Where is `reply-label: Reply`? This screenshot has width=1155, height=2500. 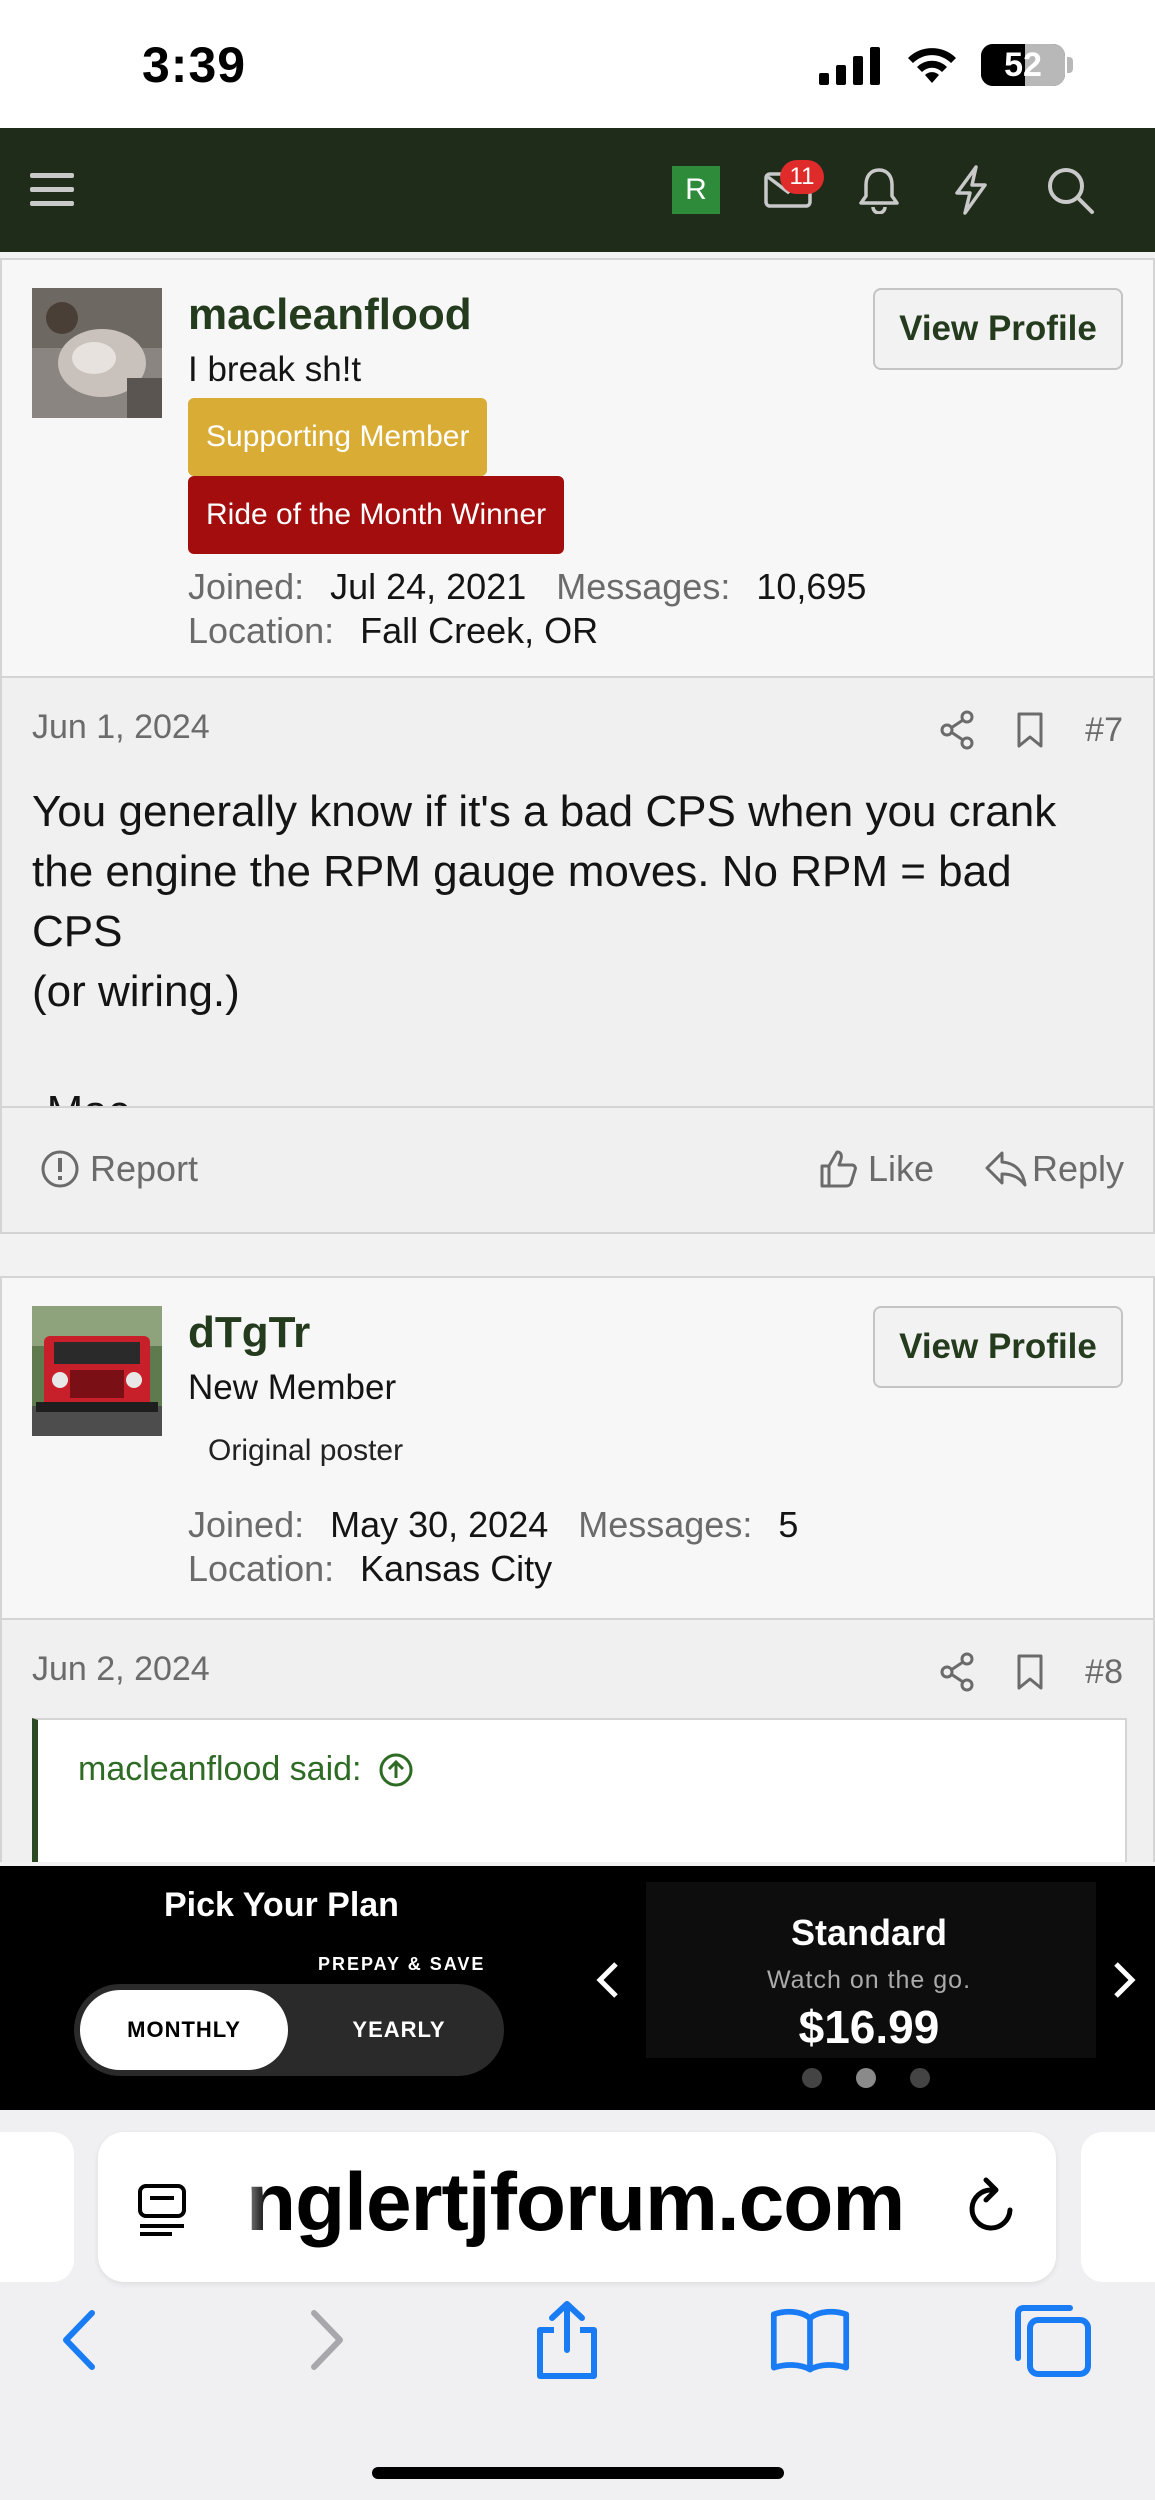
reply-label: Reply is located at coordinates (1078, 1168).